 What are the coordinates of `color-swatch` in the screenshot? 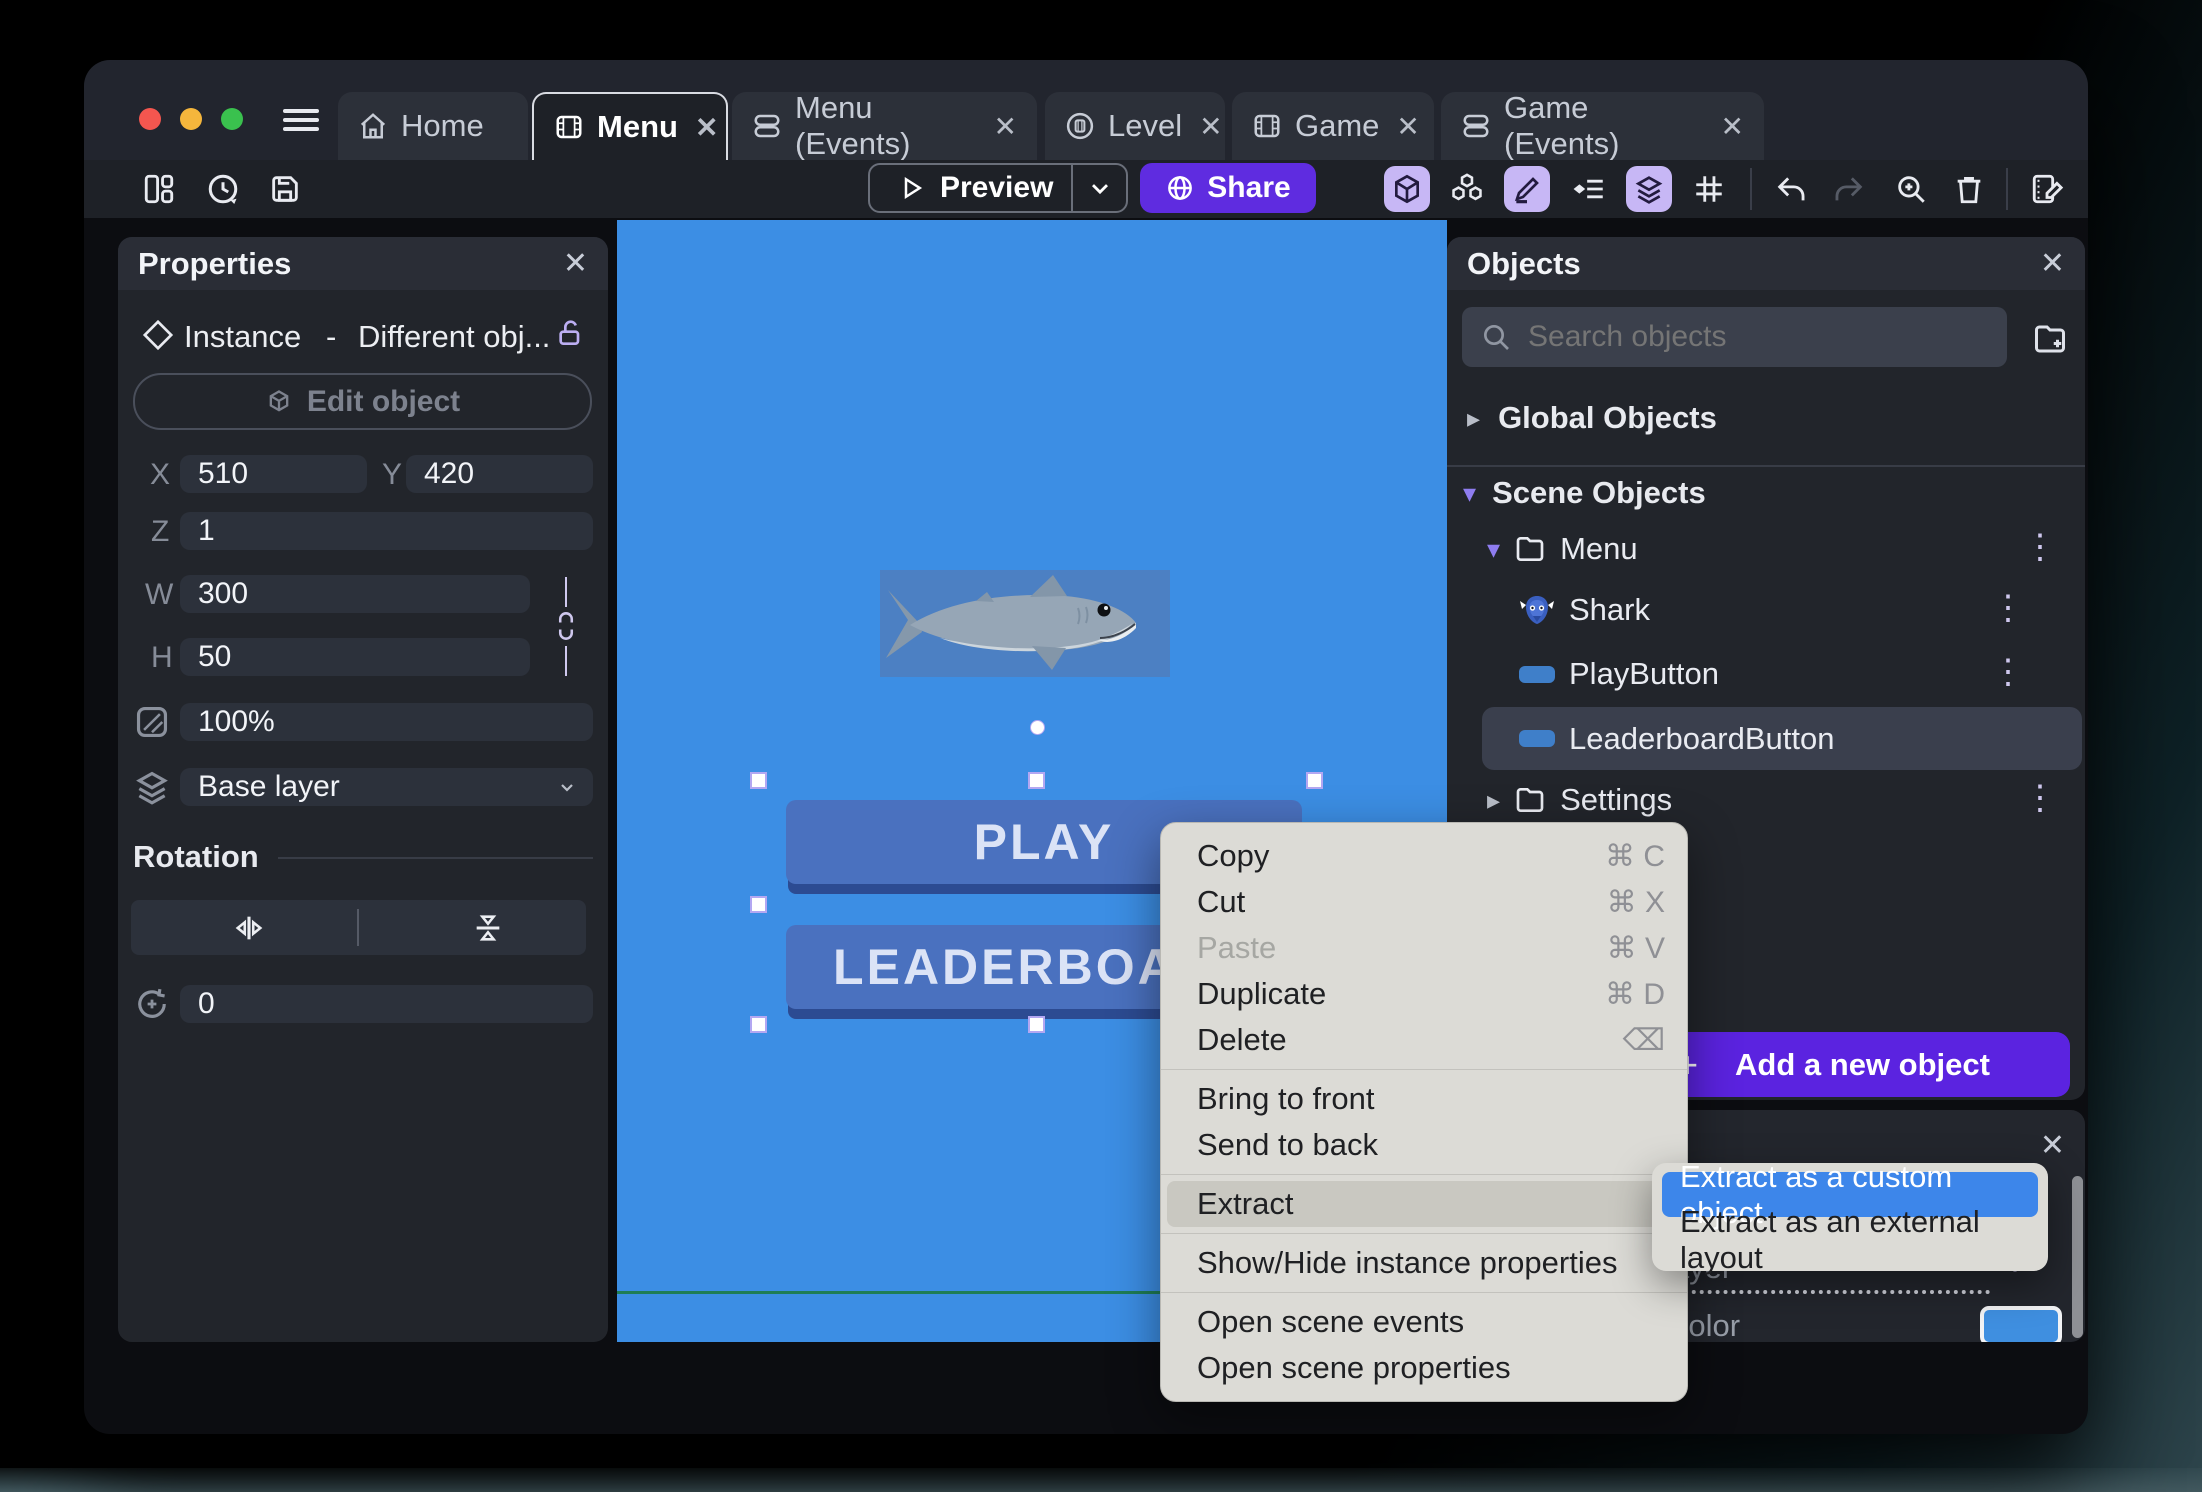 It's located at (2021, 1324).